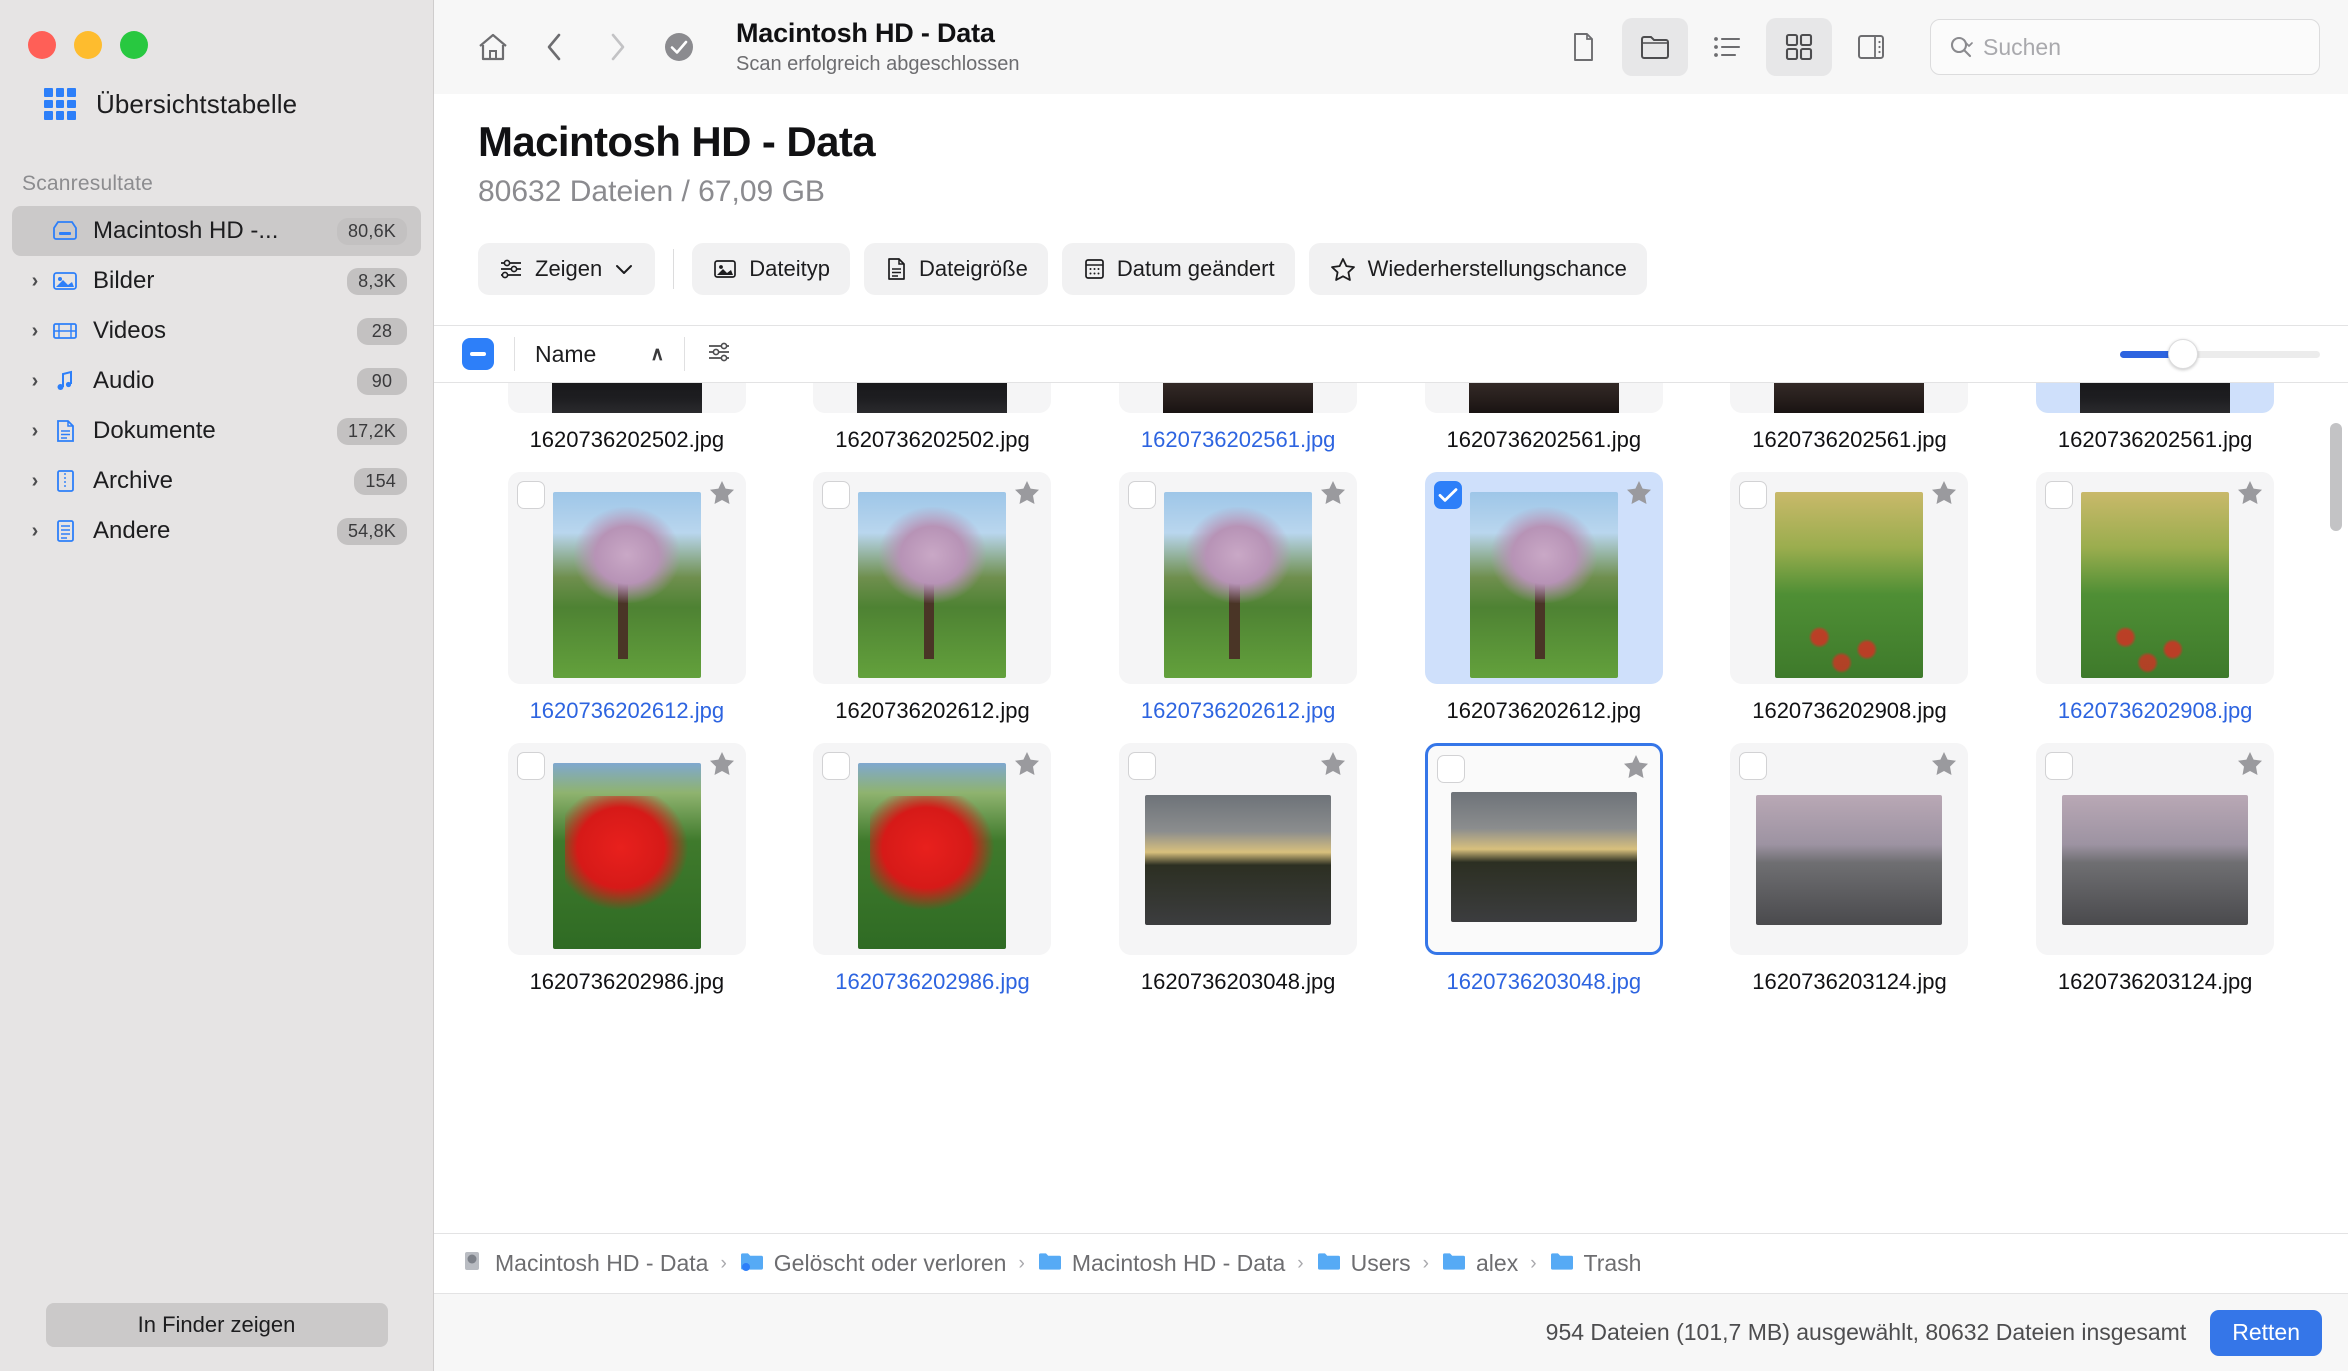  Describe the element at coordinates (567, 269) in the screenshot. I see `filter-zeigen-button: Zeigen` at that location.